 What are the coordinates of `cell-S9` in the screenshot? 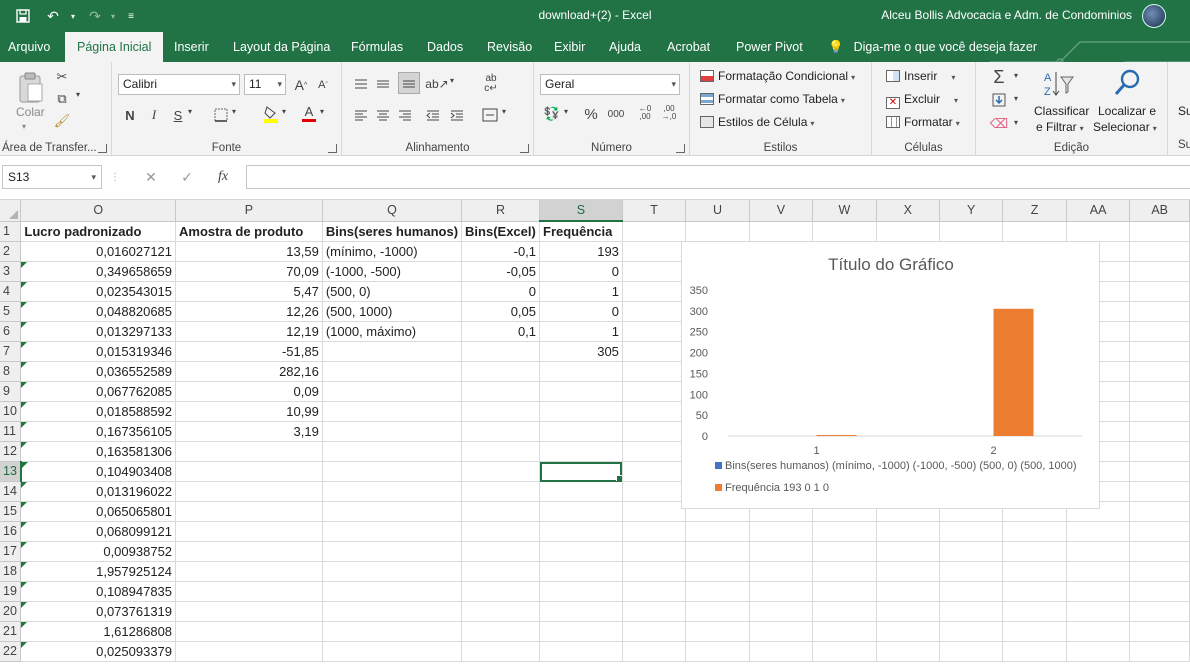 It's located at (581, 391).